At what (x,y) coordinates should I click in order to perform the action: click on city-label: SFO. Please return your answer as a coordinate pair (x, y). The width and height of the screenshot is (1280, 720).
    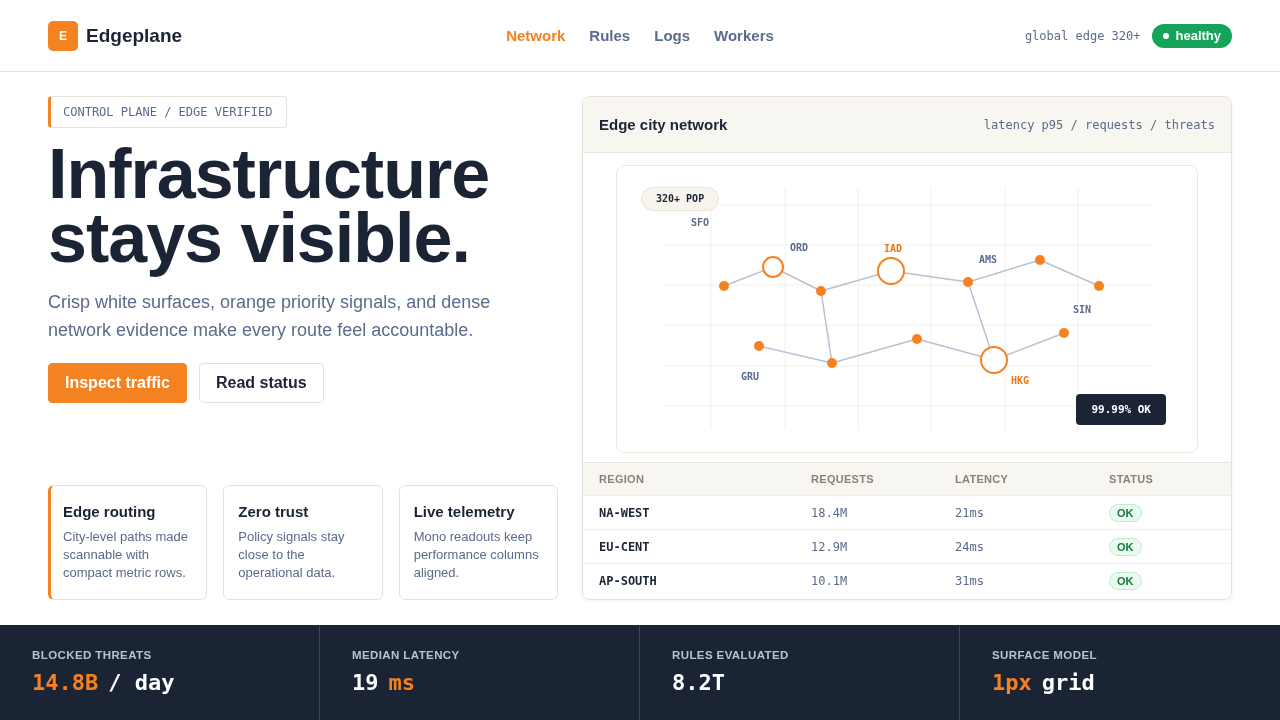
    Looking at the image, I should click on (700, 223).